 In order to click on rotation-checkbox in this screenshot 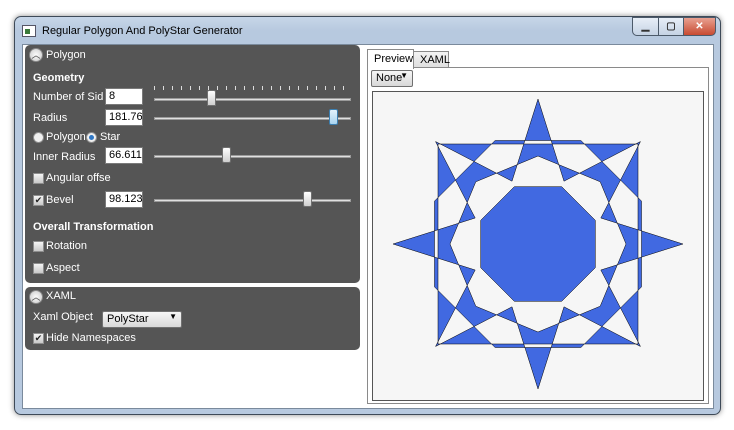, I will do `click(38, 246)`.